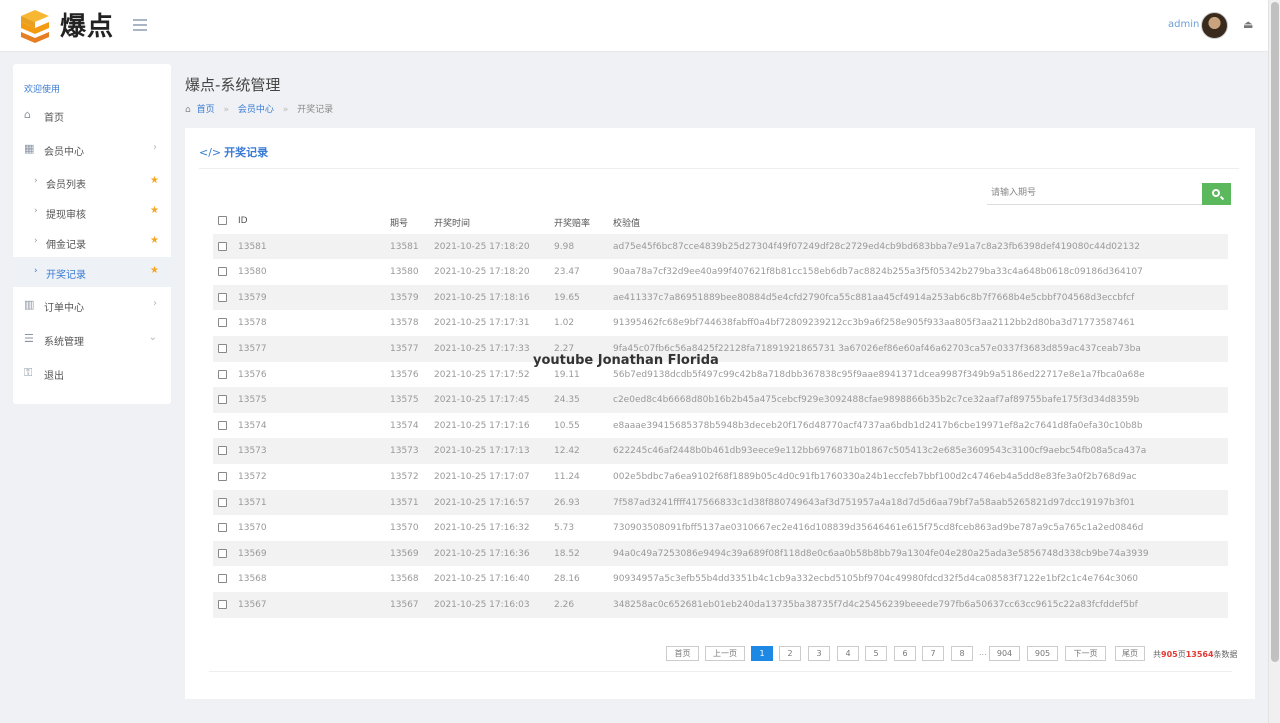 The height and width of the screenshot is (723, 1280). Describe the element at coordinates (404, 348) in the screenshot. I see `cell-period: 13577` at that location.